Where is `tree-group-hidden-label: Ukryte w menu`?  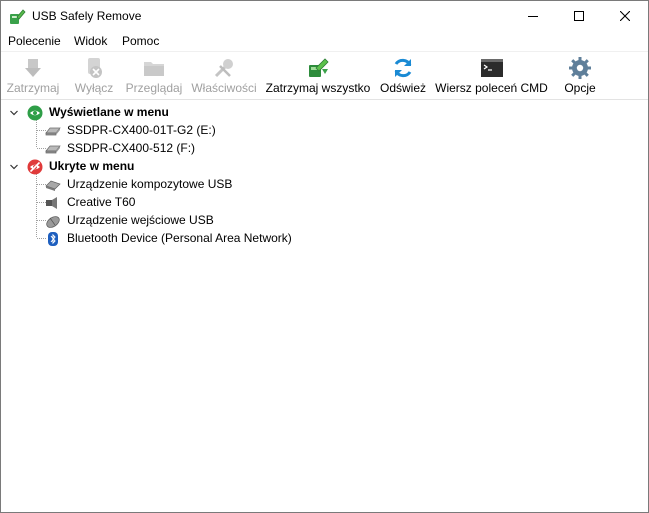 tree-group-hidden-label: Ukryte w menu is located at coordinates (92, 166).